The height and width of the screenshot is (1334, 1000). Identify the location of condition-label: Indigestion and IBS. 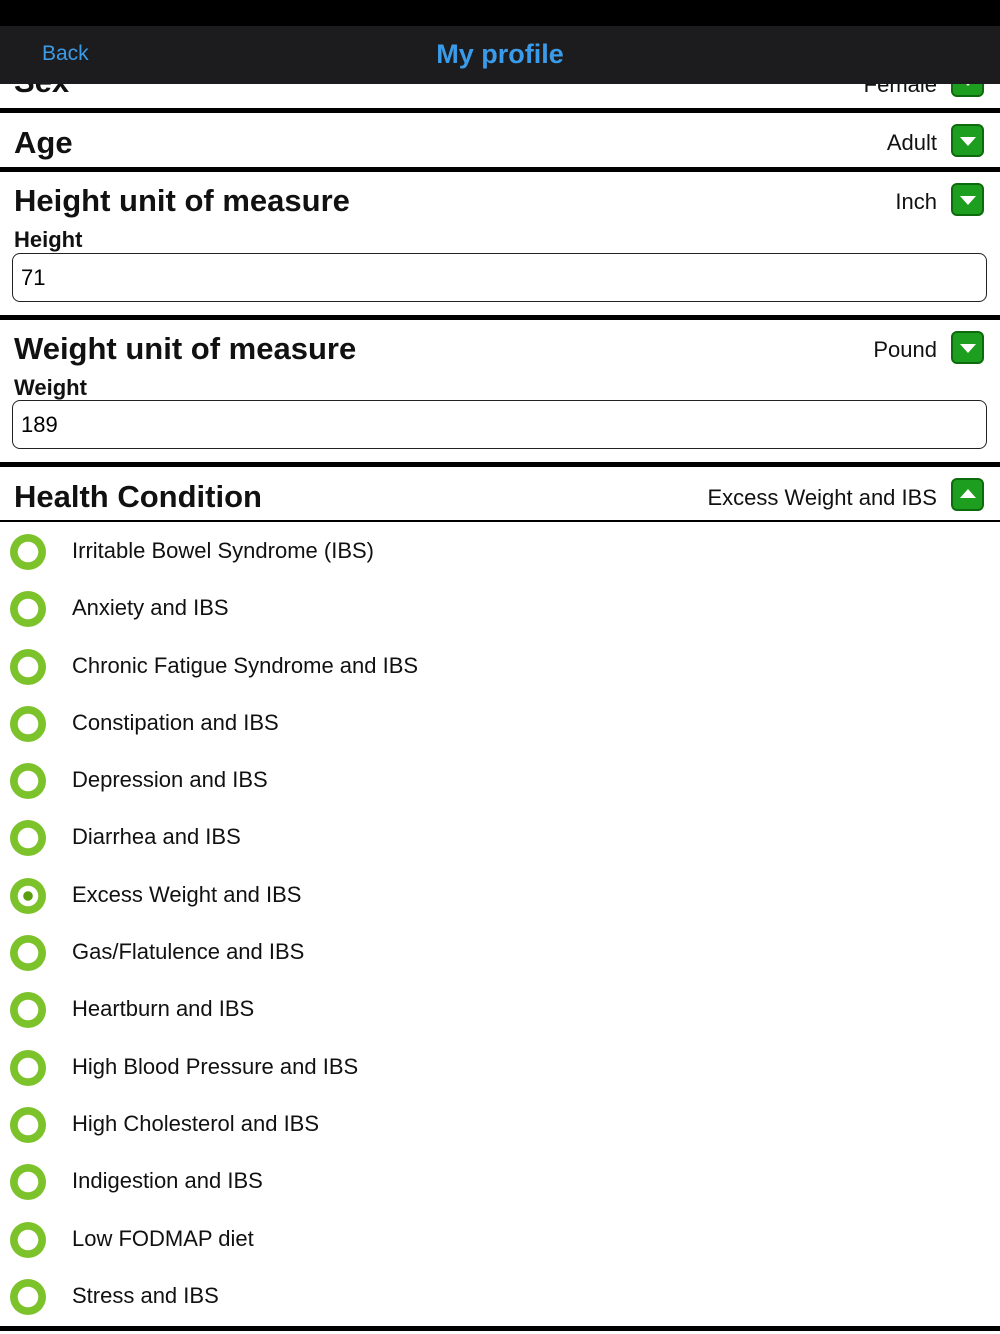
(167, 1181).